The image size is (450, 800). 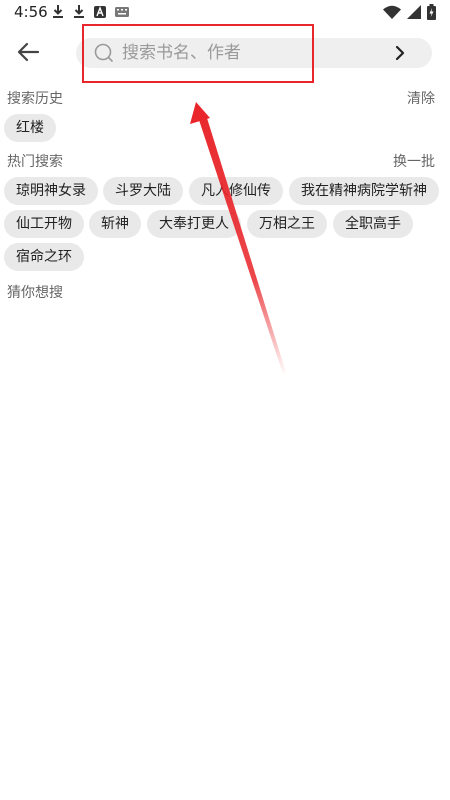 I want to click on notification-icons, so click(x=90, y=12).